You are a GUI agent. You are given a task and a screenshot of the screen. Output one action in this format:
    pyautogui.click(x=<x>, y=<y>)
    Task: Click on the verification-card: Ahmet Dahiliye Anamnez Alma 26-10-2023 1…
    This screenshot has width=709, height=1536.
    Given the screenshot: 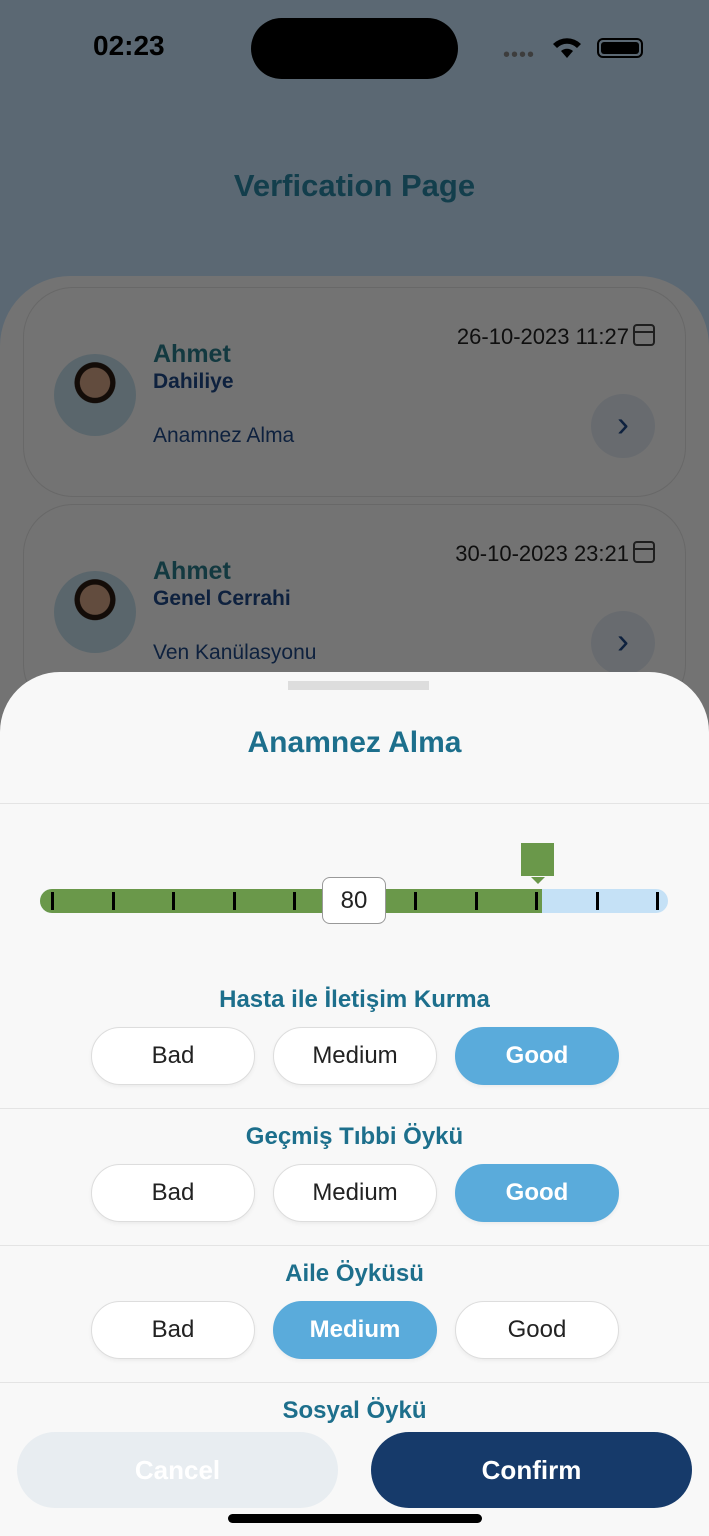 What is the action you would take?
    pyautogui.click(x=354, y=392)
    